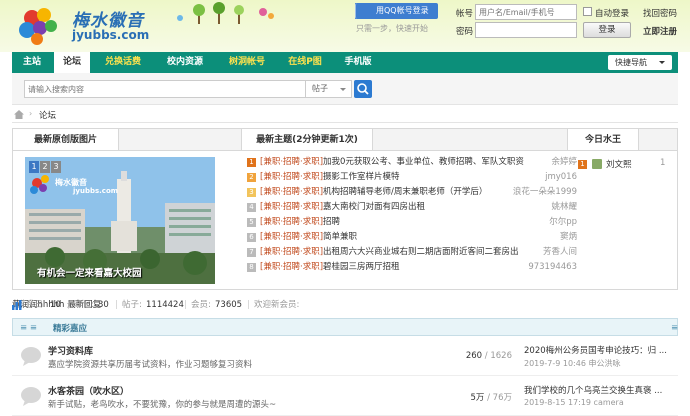 The image size is (690, 416). I want to click on photos-title: 最新原创版图片, so click(66, 140).